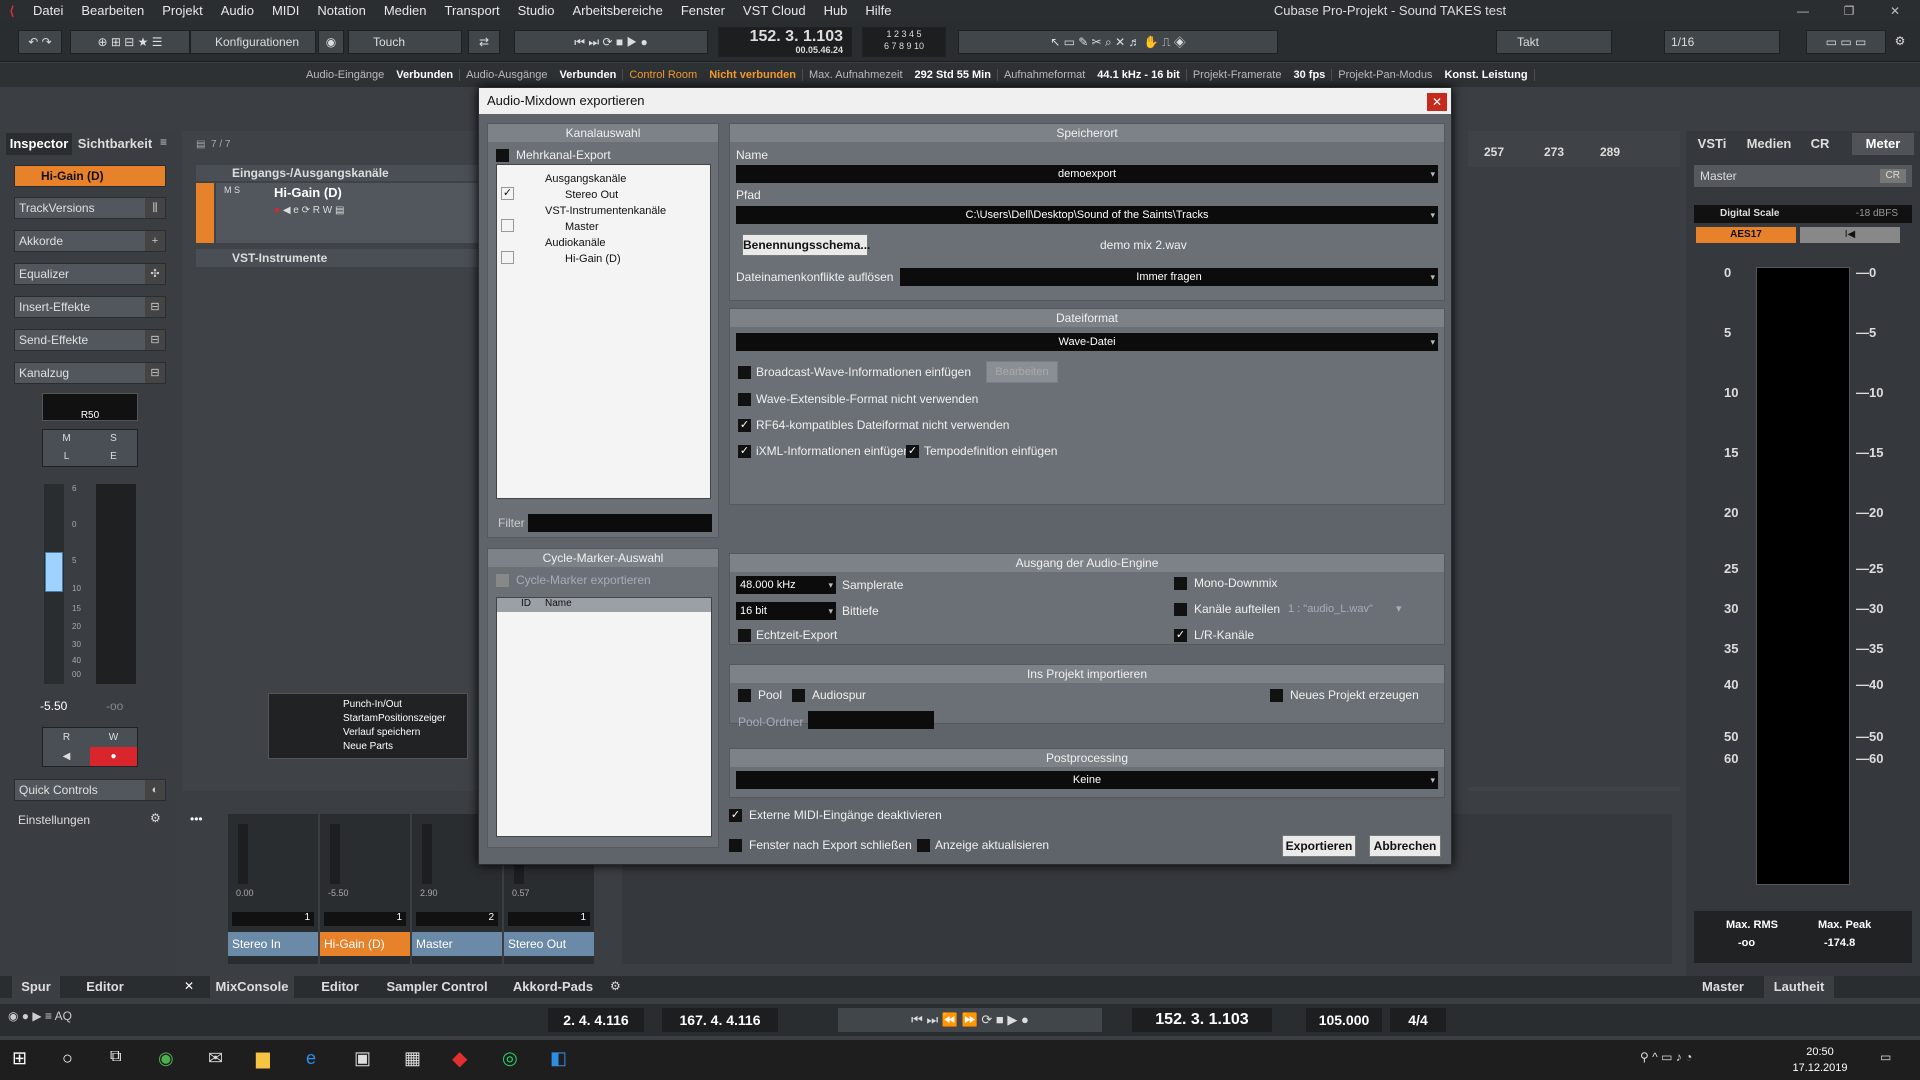  What do you see at coordinates (54, 572) in the screenshot?
I see `volume-fader-handle` at bounding box center [54, 572].